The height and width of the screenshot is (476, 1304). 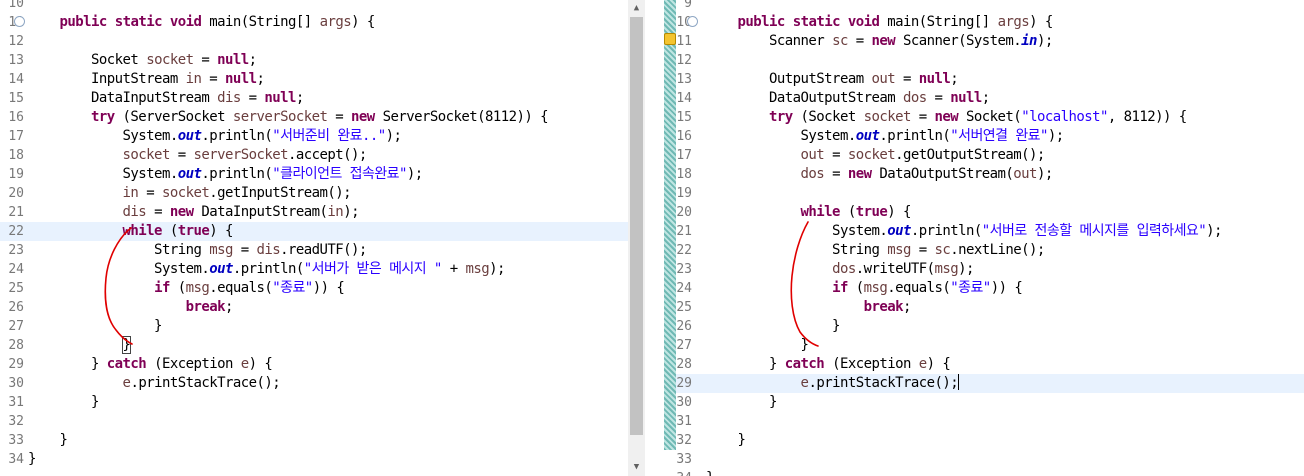 I want to click on code-line: 28 }, so click(x=314, y=345).